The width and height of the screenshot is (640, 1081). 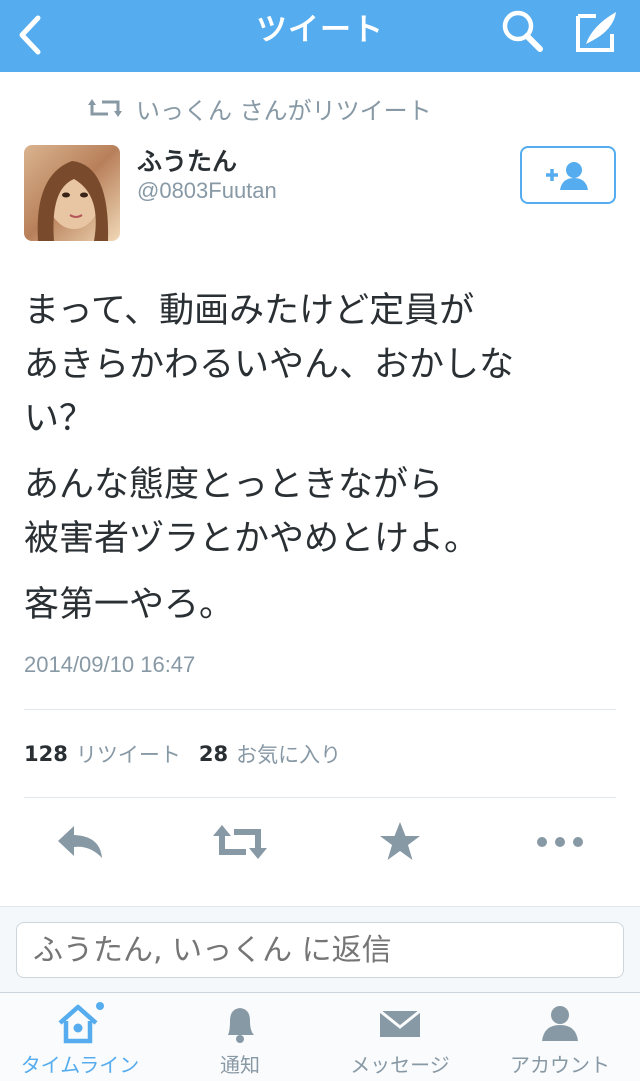 I want to click on tab-messages: メッセージ, so click(x=400, y=1037).